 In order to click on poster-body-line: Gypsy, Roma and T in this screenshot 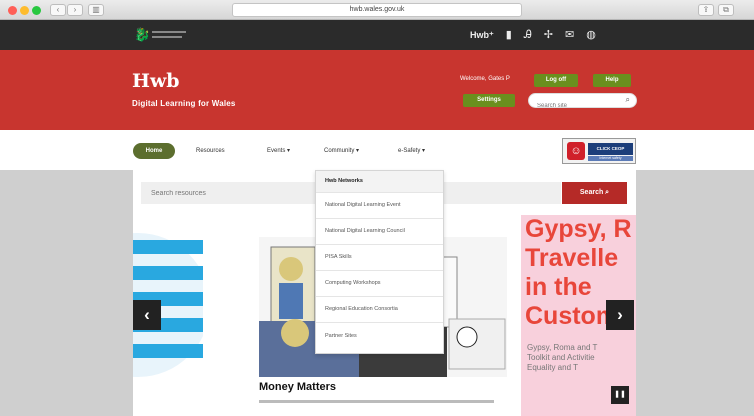, I will do `click(562, 347)`.